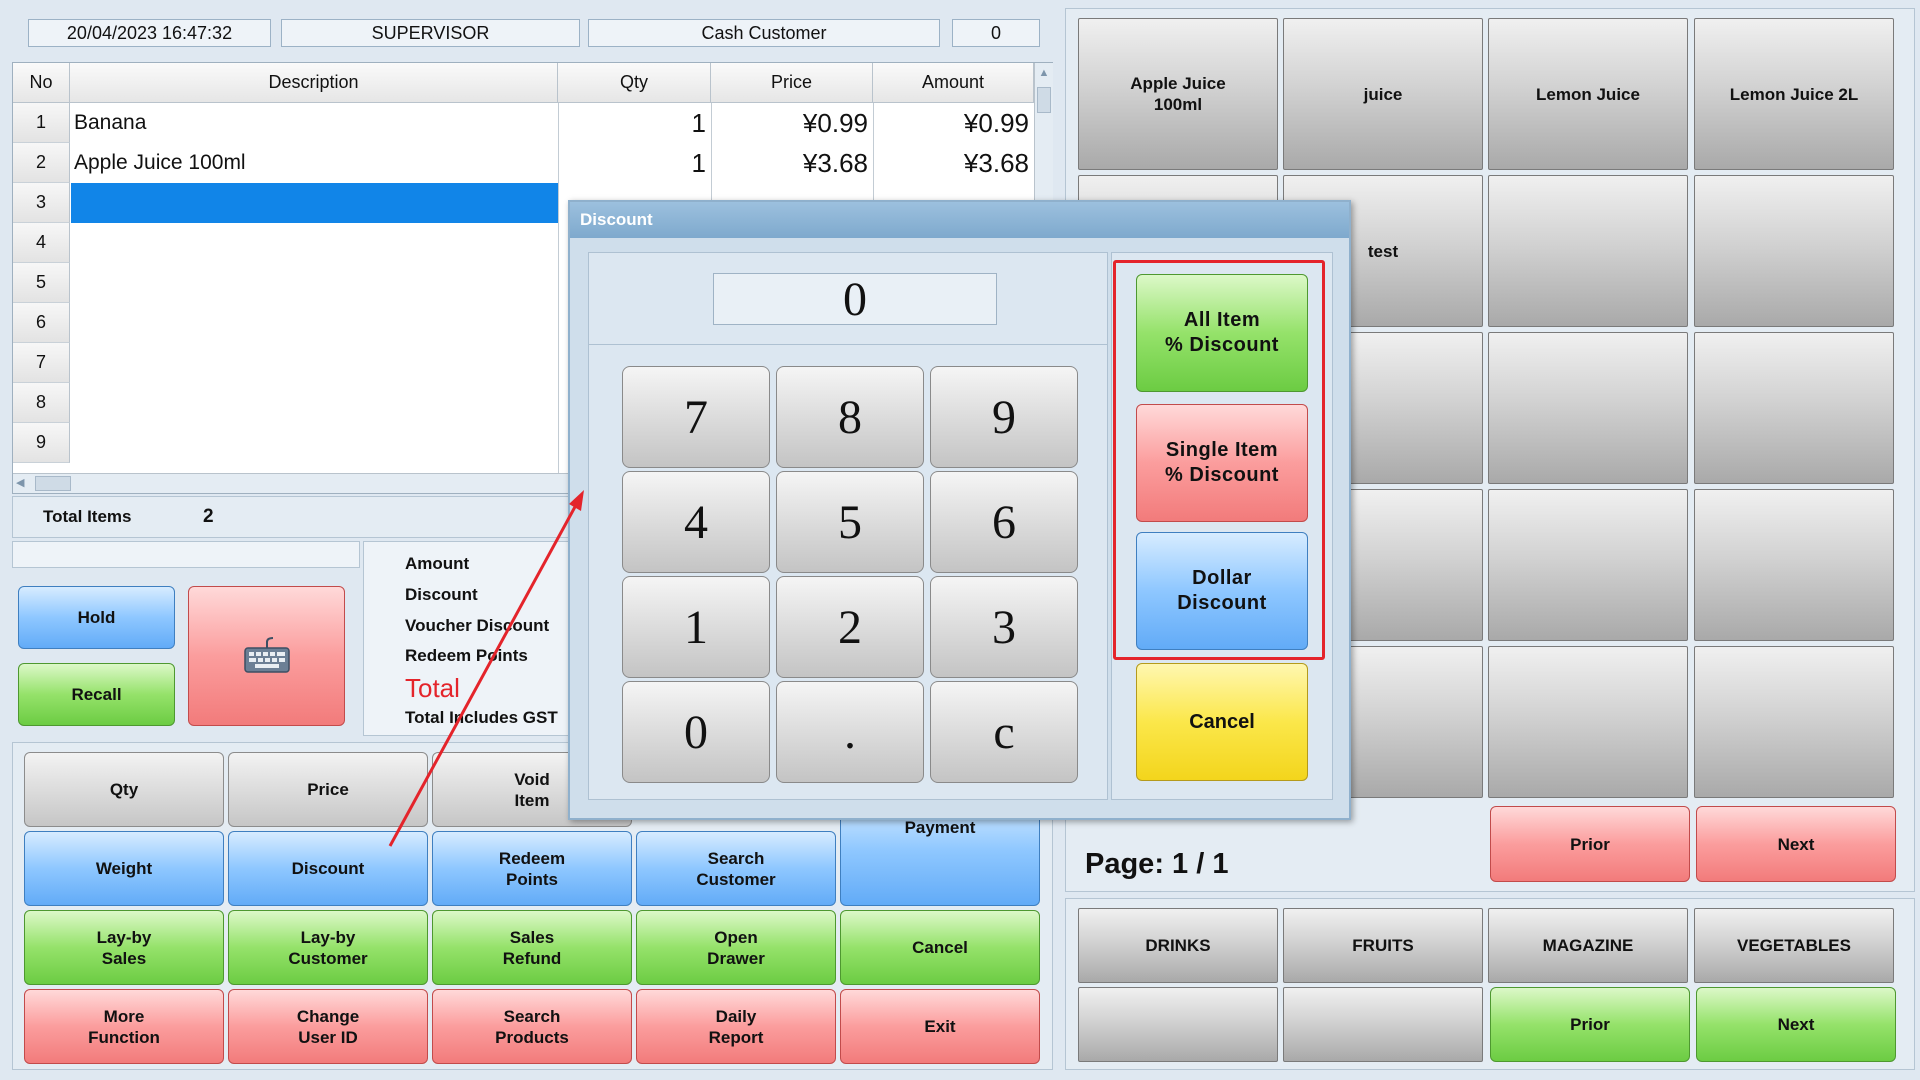  Describe the element at coordinates (1044, 75) in the screenshot. I see `scroll-up-icon: ▲` at that location.